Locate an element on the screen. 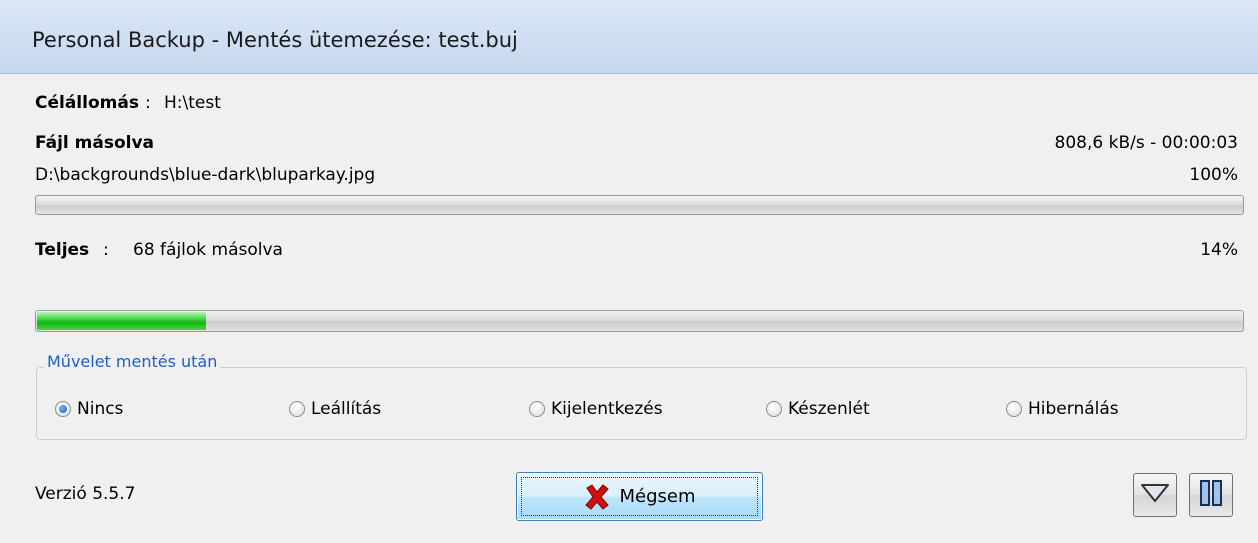  radio-hibernalas: Hibernálás is located at coordinates (1062, 409).